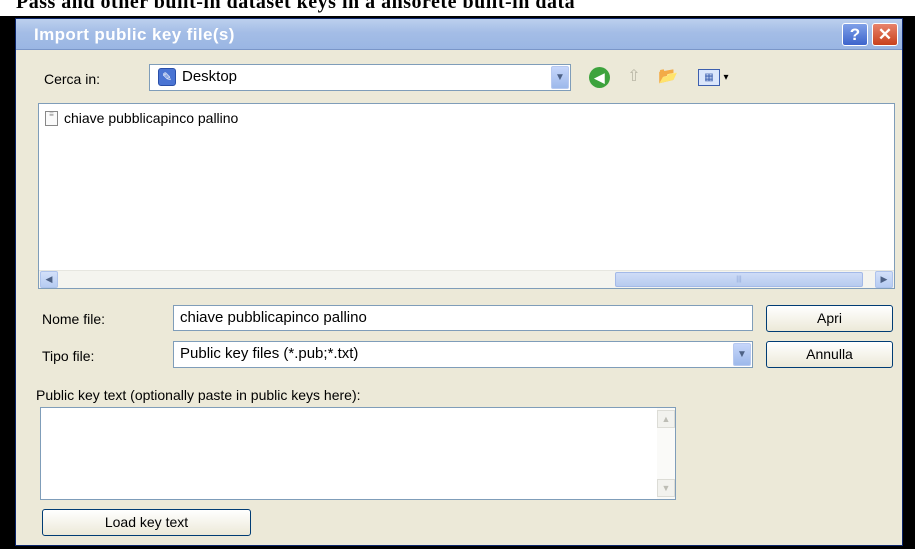  Describe the element at coordinates (666, 488) in the screenshot. I see `scroll-down-button: ▼` at that location.